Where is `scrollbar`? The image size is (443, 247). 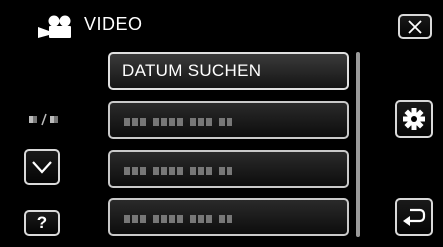
scrollbar is located at coordinates (358, 144).